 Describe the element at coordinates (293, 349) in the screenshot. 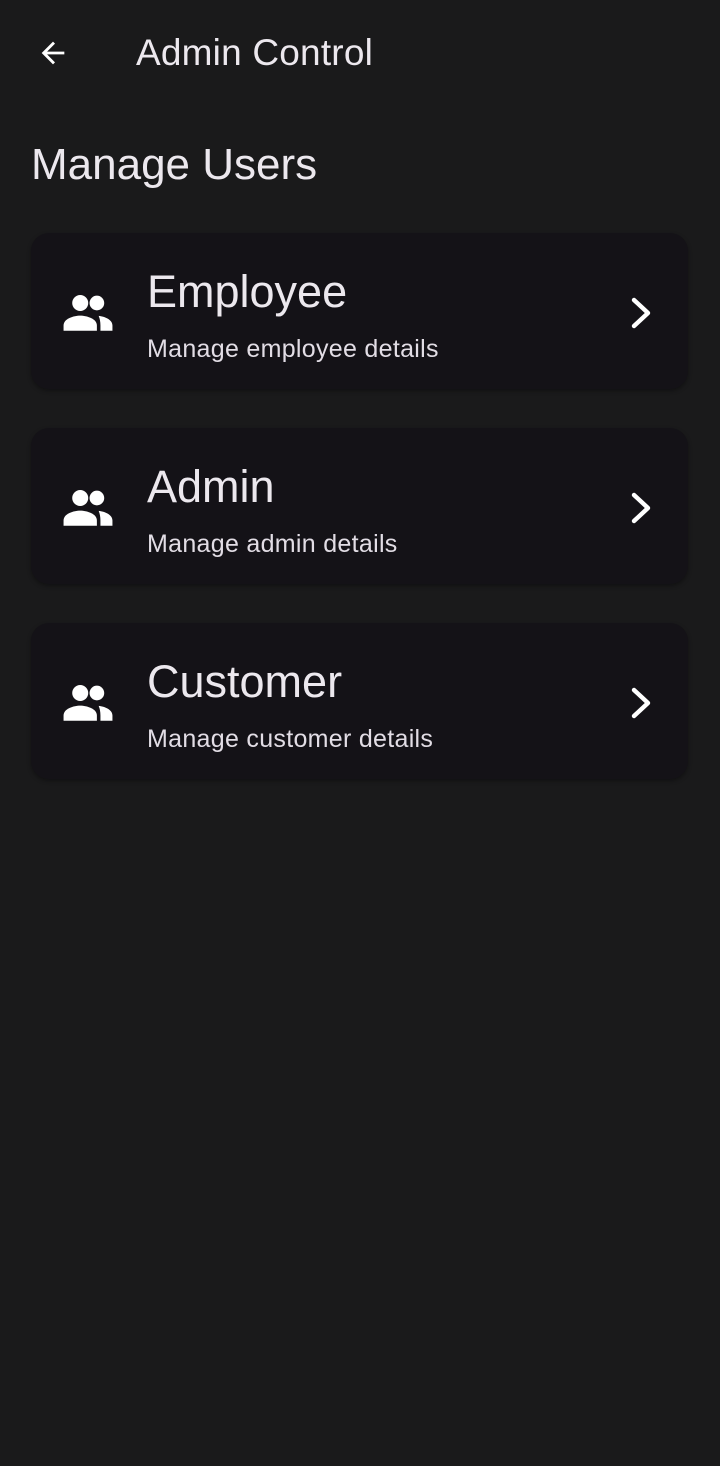

I see `card-subtitle: Manage employee details` at that location.